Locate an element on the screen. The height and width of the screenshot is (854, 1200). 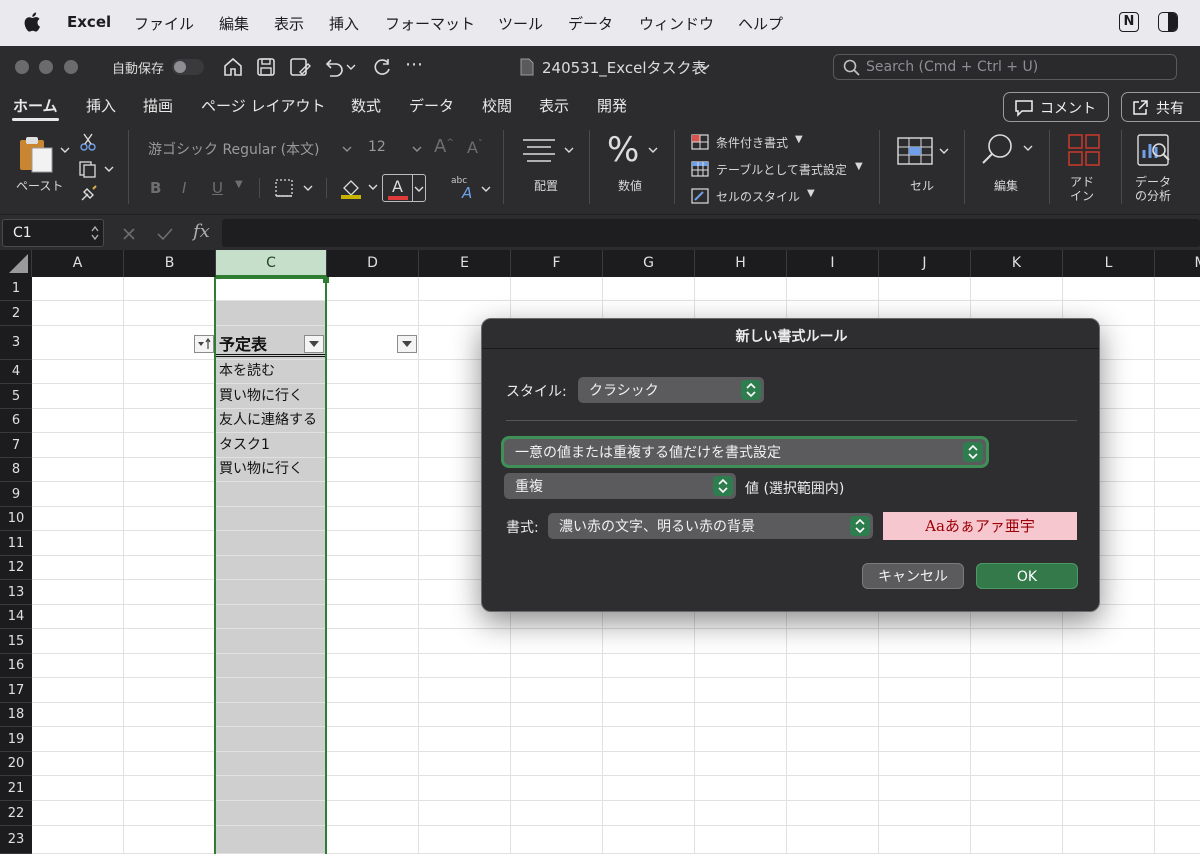
ok-button: OK is located at coordinates (1027, 576).